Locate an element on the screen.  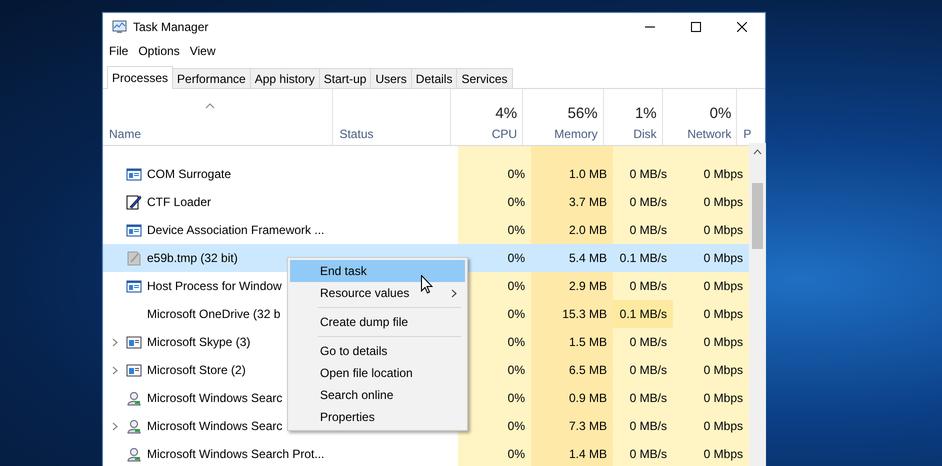
tab: App history is located at coordinates (285, 78).